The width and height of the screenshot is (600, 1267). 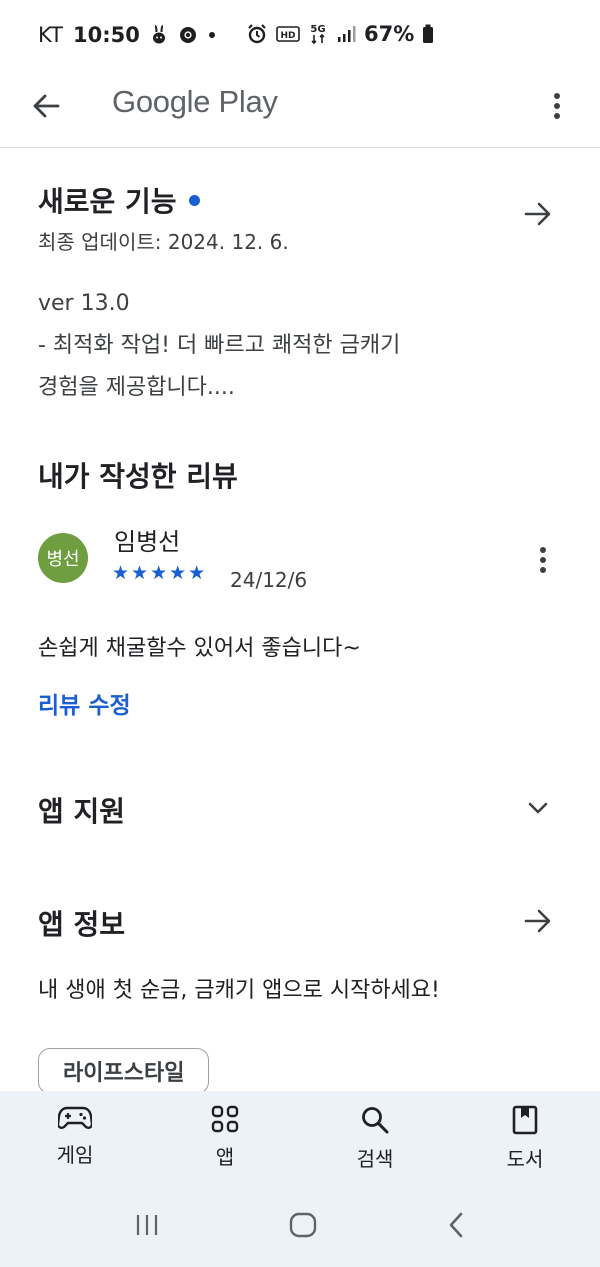 What do you see at coordinates (428, 34) in the screenshot?
I see `battery-icon` at bounding box center [428, 34].